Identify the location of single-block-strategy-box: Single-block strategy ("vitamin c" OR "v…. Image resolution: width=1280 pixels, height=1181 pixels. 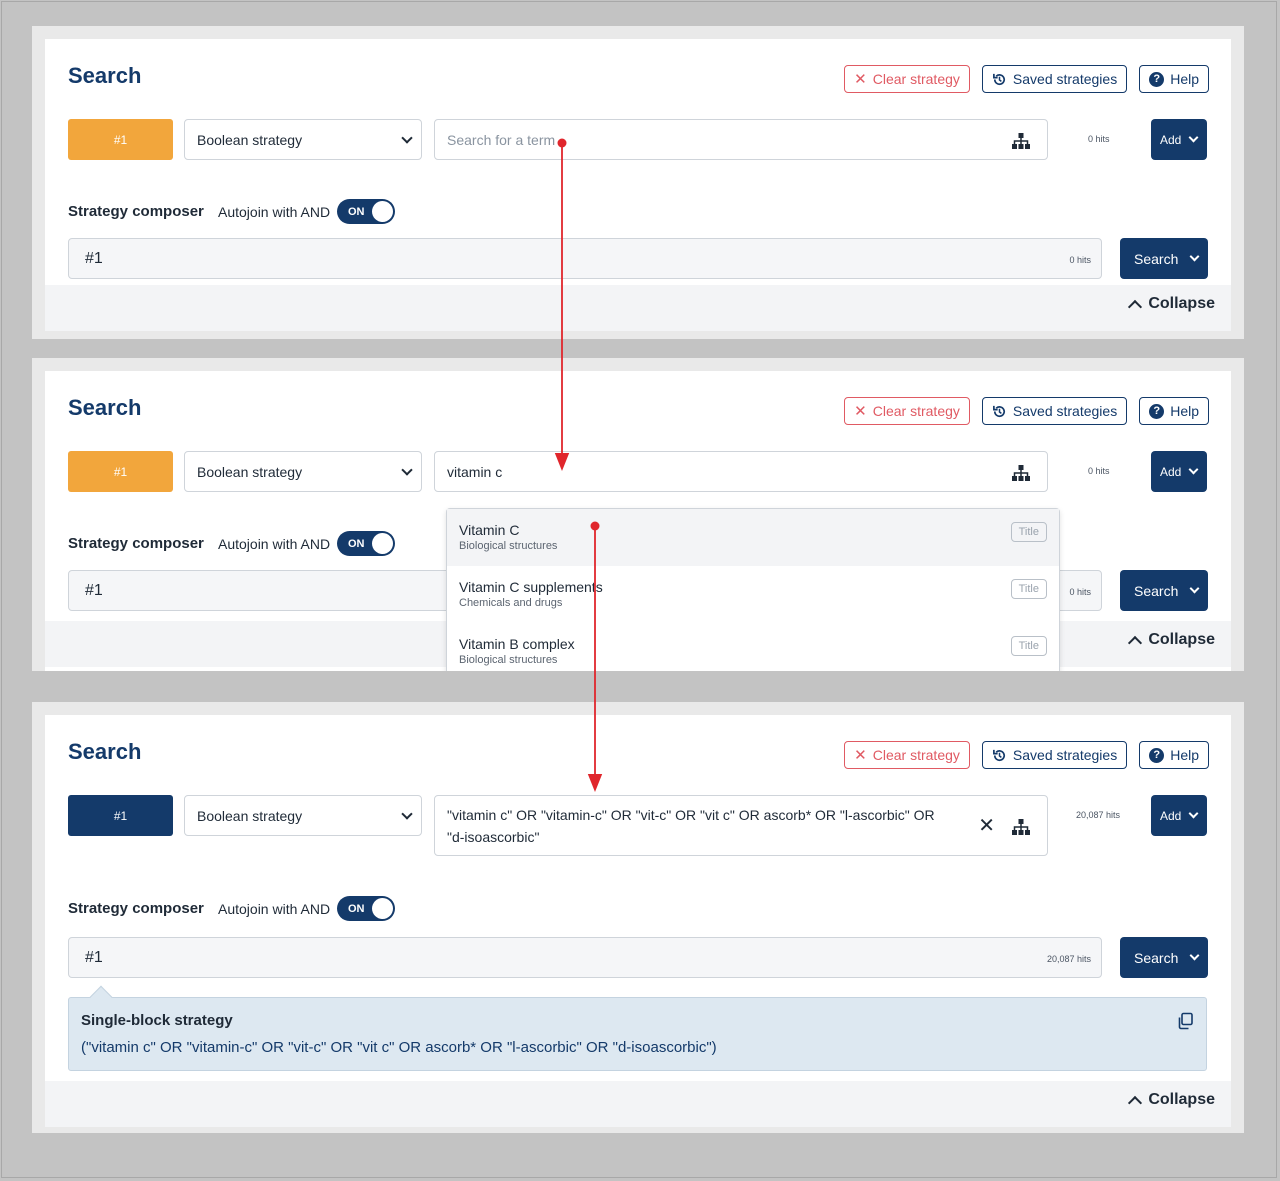
(637, 1028).